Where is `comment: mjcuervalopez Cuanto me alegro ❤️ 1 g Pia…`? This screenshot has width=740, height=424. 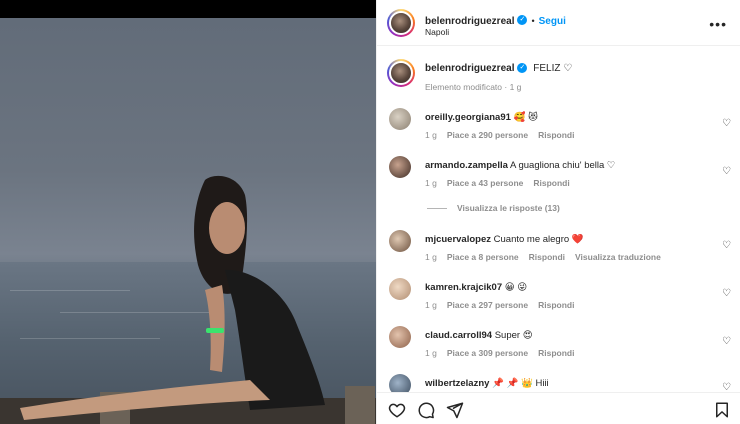
comment: mjcuervalopez Cuanto me alegro ❤️ 1 g Pia… is located at coordinates (558, 250).